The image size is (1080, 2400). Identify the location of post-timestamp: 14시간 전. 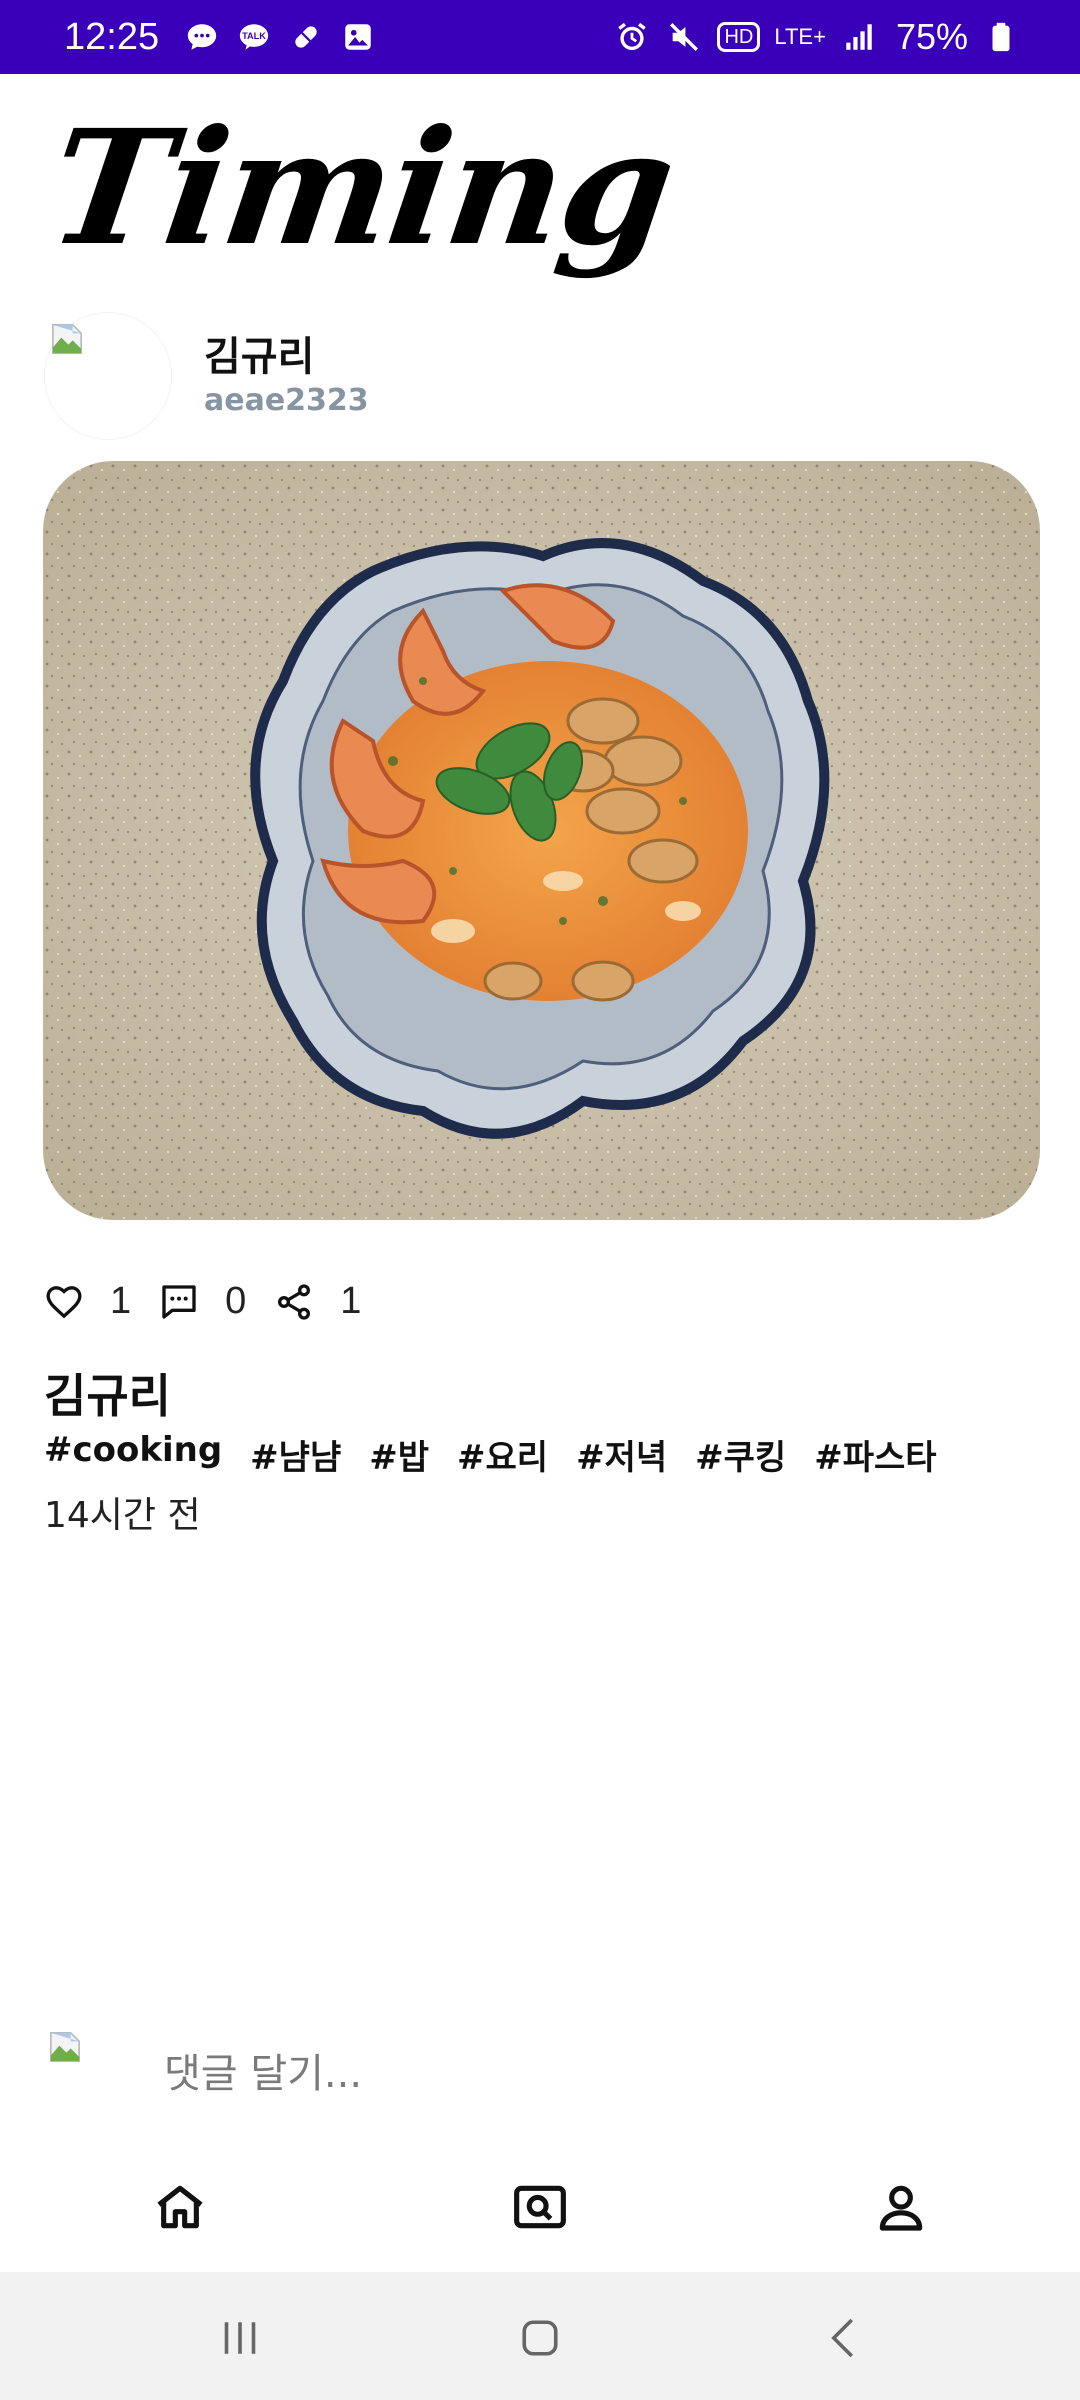
(122, 1515).